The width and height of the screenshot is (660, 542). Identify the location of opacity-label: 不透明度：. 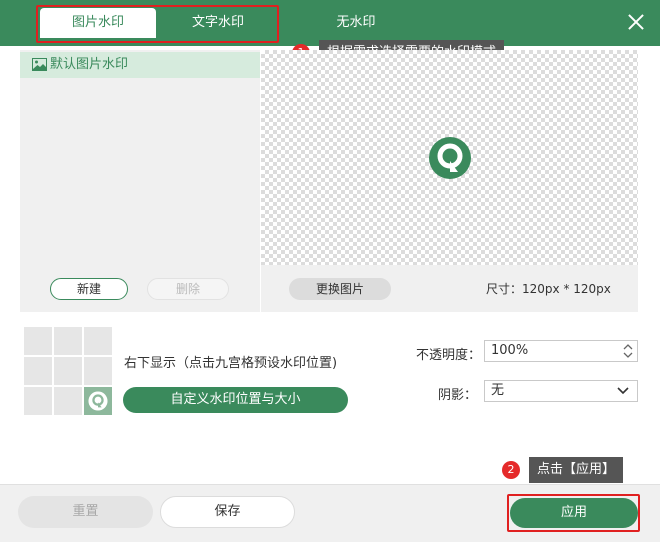
(449, 355).